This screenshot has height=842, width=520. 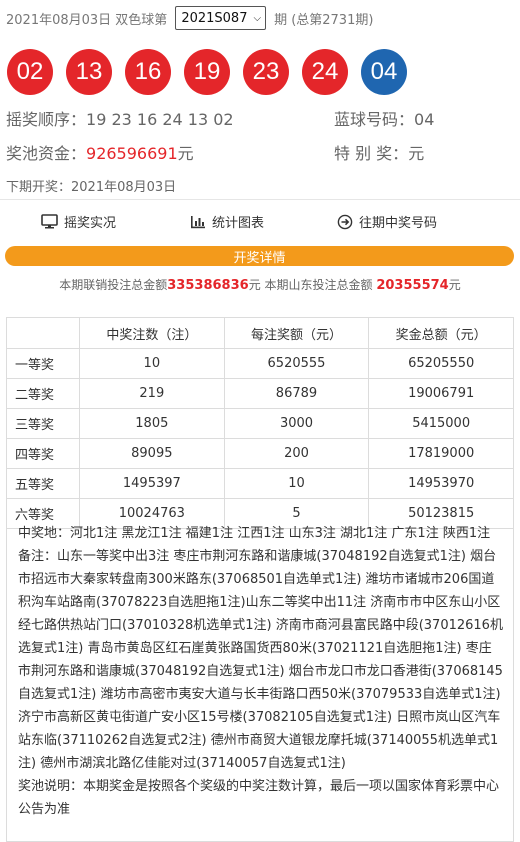 I want to click on table-row: 四等奖 89095 200 17819000, so click(x=260, y=453).